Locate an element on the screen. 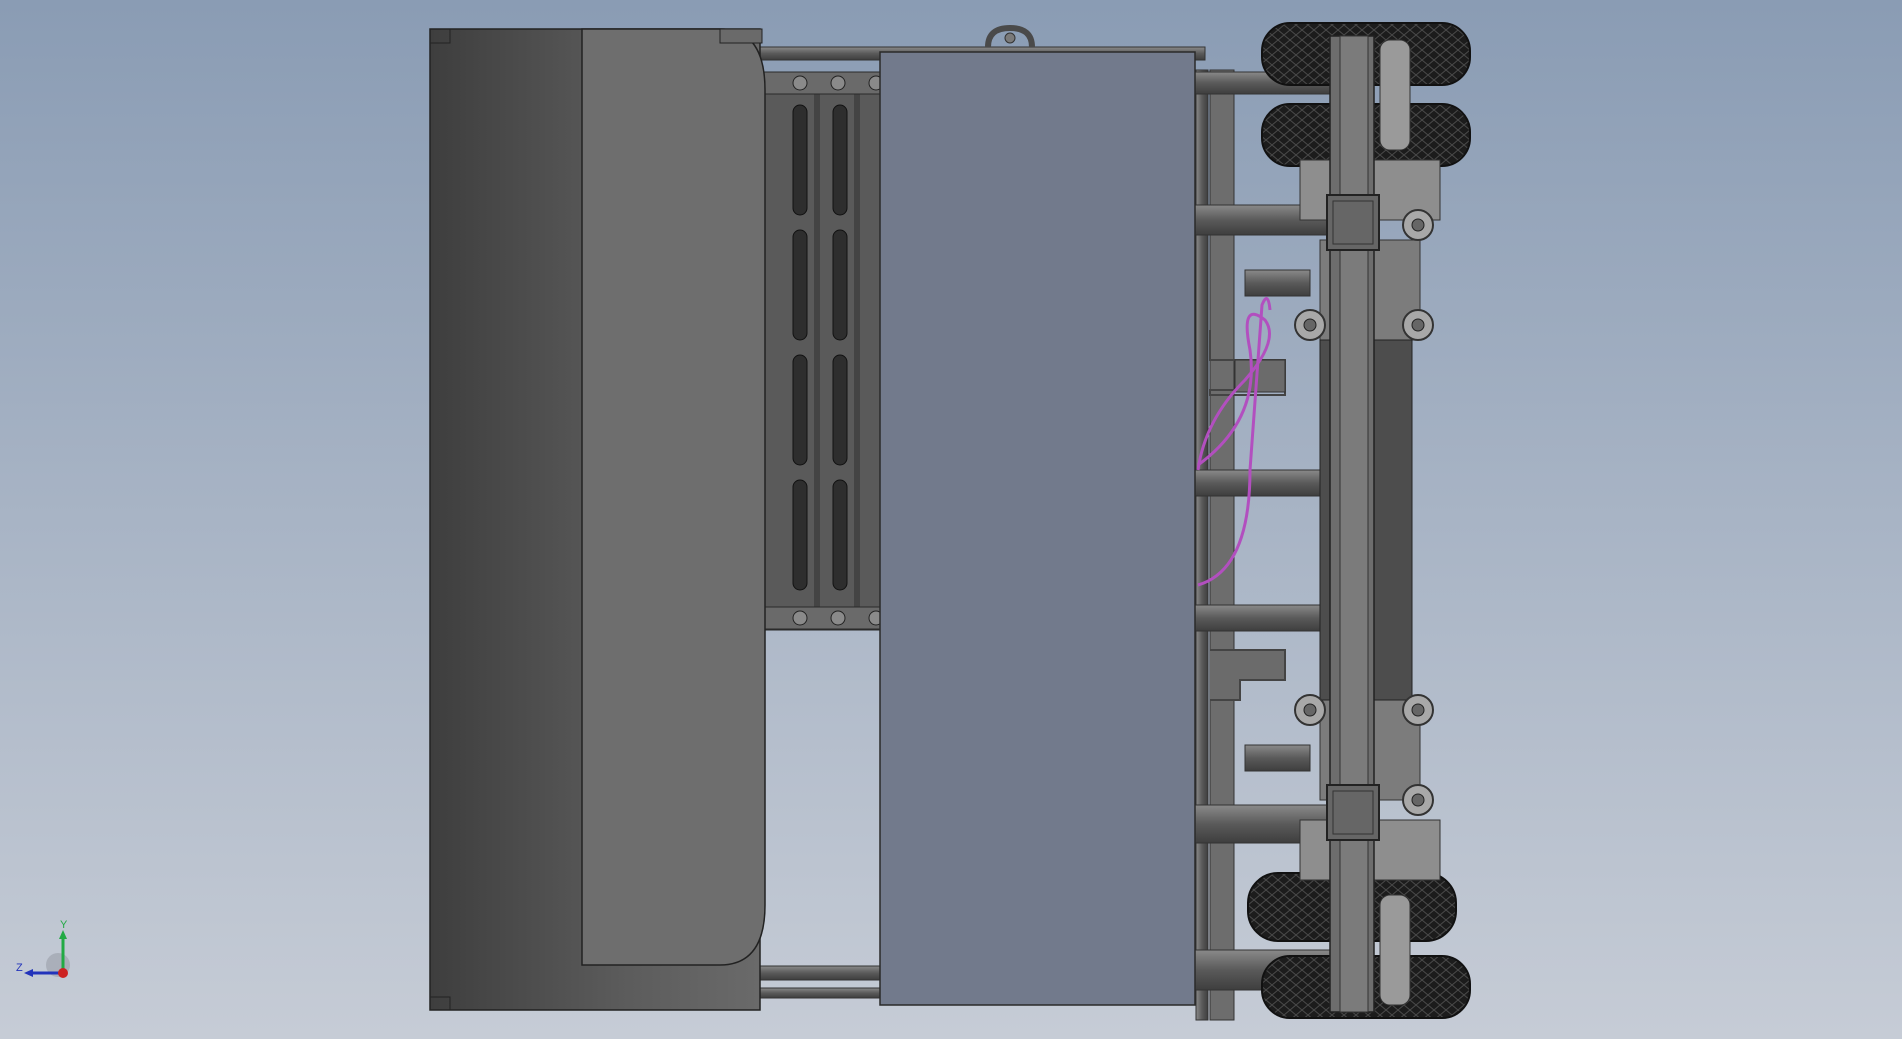 This screenshot has height=1039, width=1902. coordinate-triad: Y Z is located at coordinates (45, 950).